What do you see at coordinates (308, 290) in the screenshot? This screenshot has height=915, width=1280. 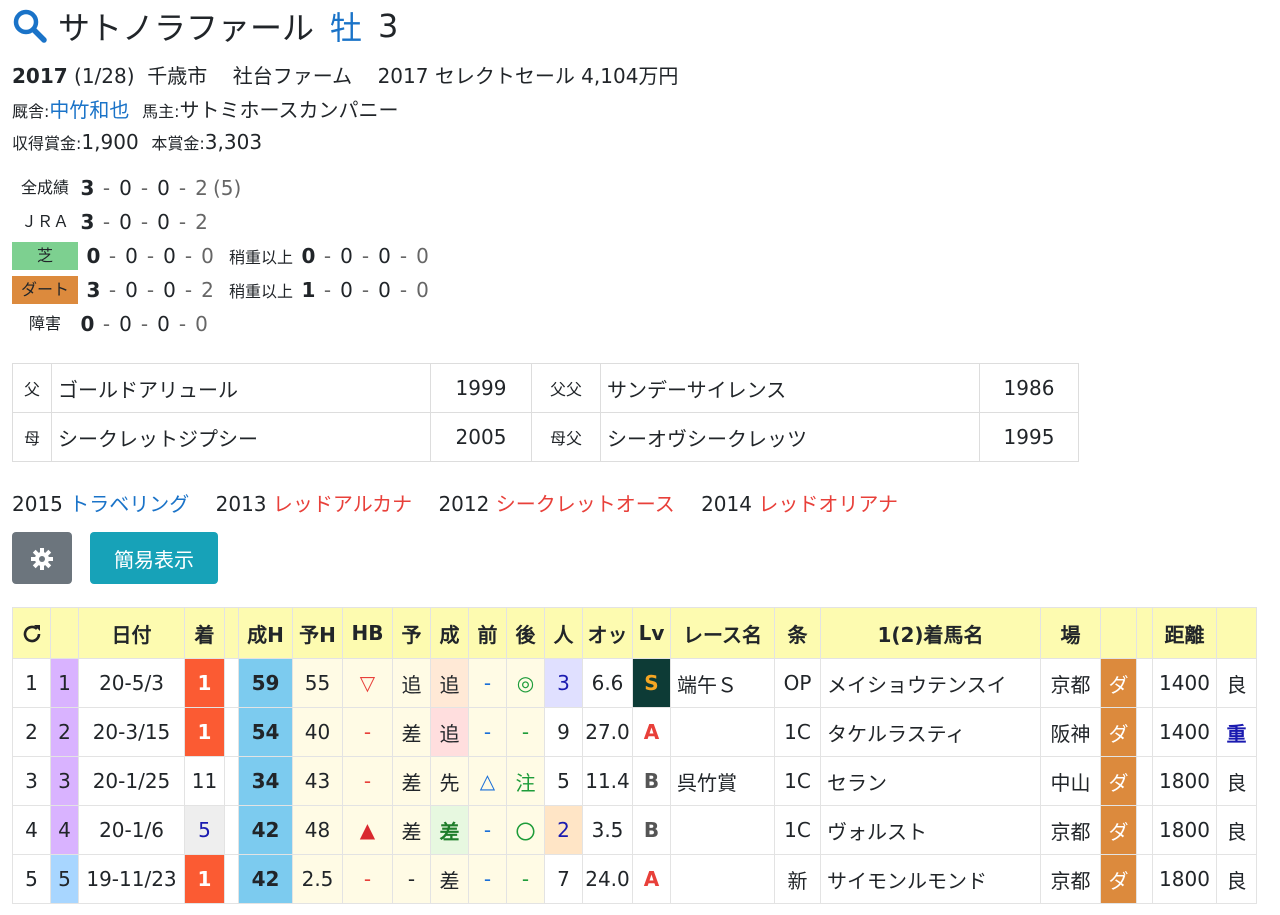 I see `heavy-win: 1` at bounding box center [308, 290].